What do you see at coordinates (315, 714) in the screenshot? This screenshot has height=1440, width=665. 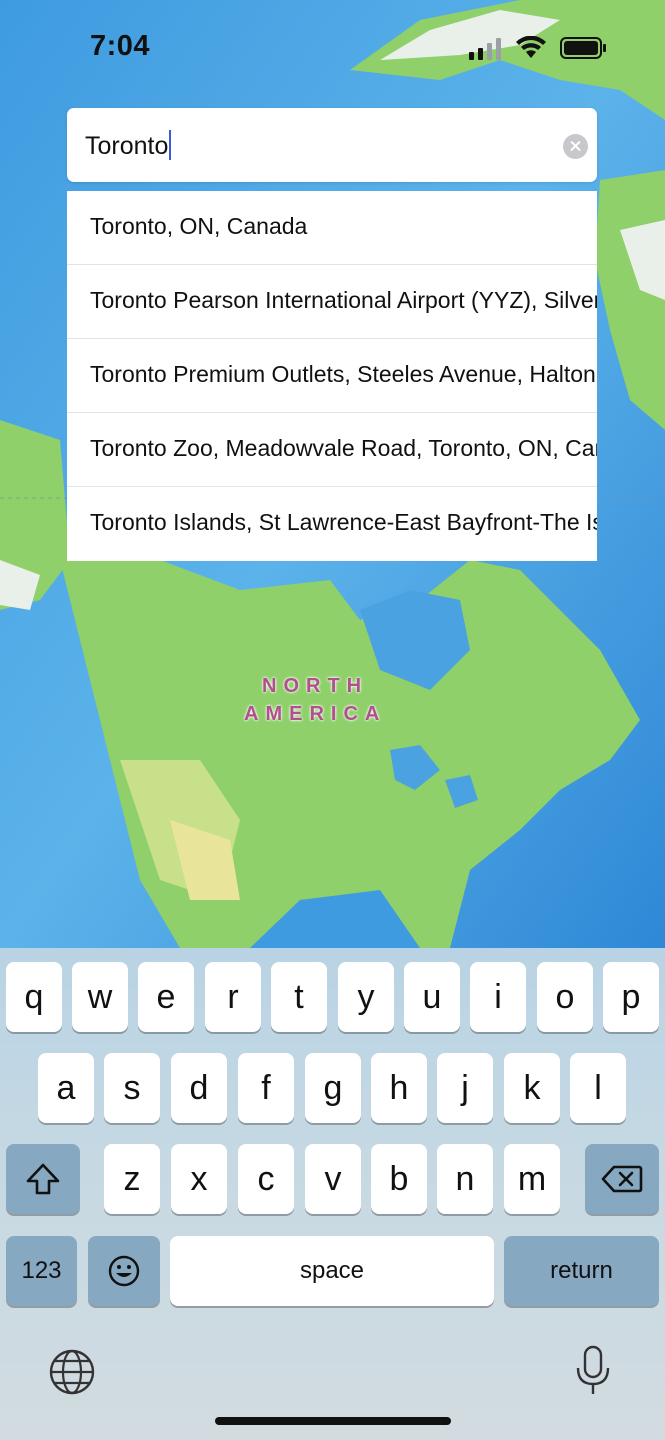 I see `map-label-america: AMERICA` at bounding box center [315, 714].